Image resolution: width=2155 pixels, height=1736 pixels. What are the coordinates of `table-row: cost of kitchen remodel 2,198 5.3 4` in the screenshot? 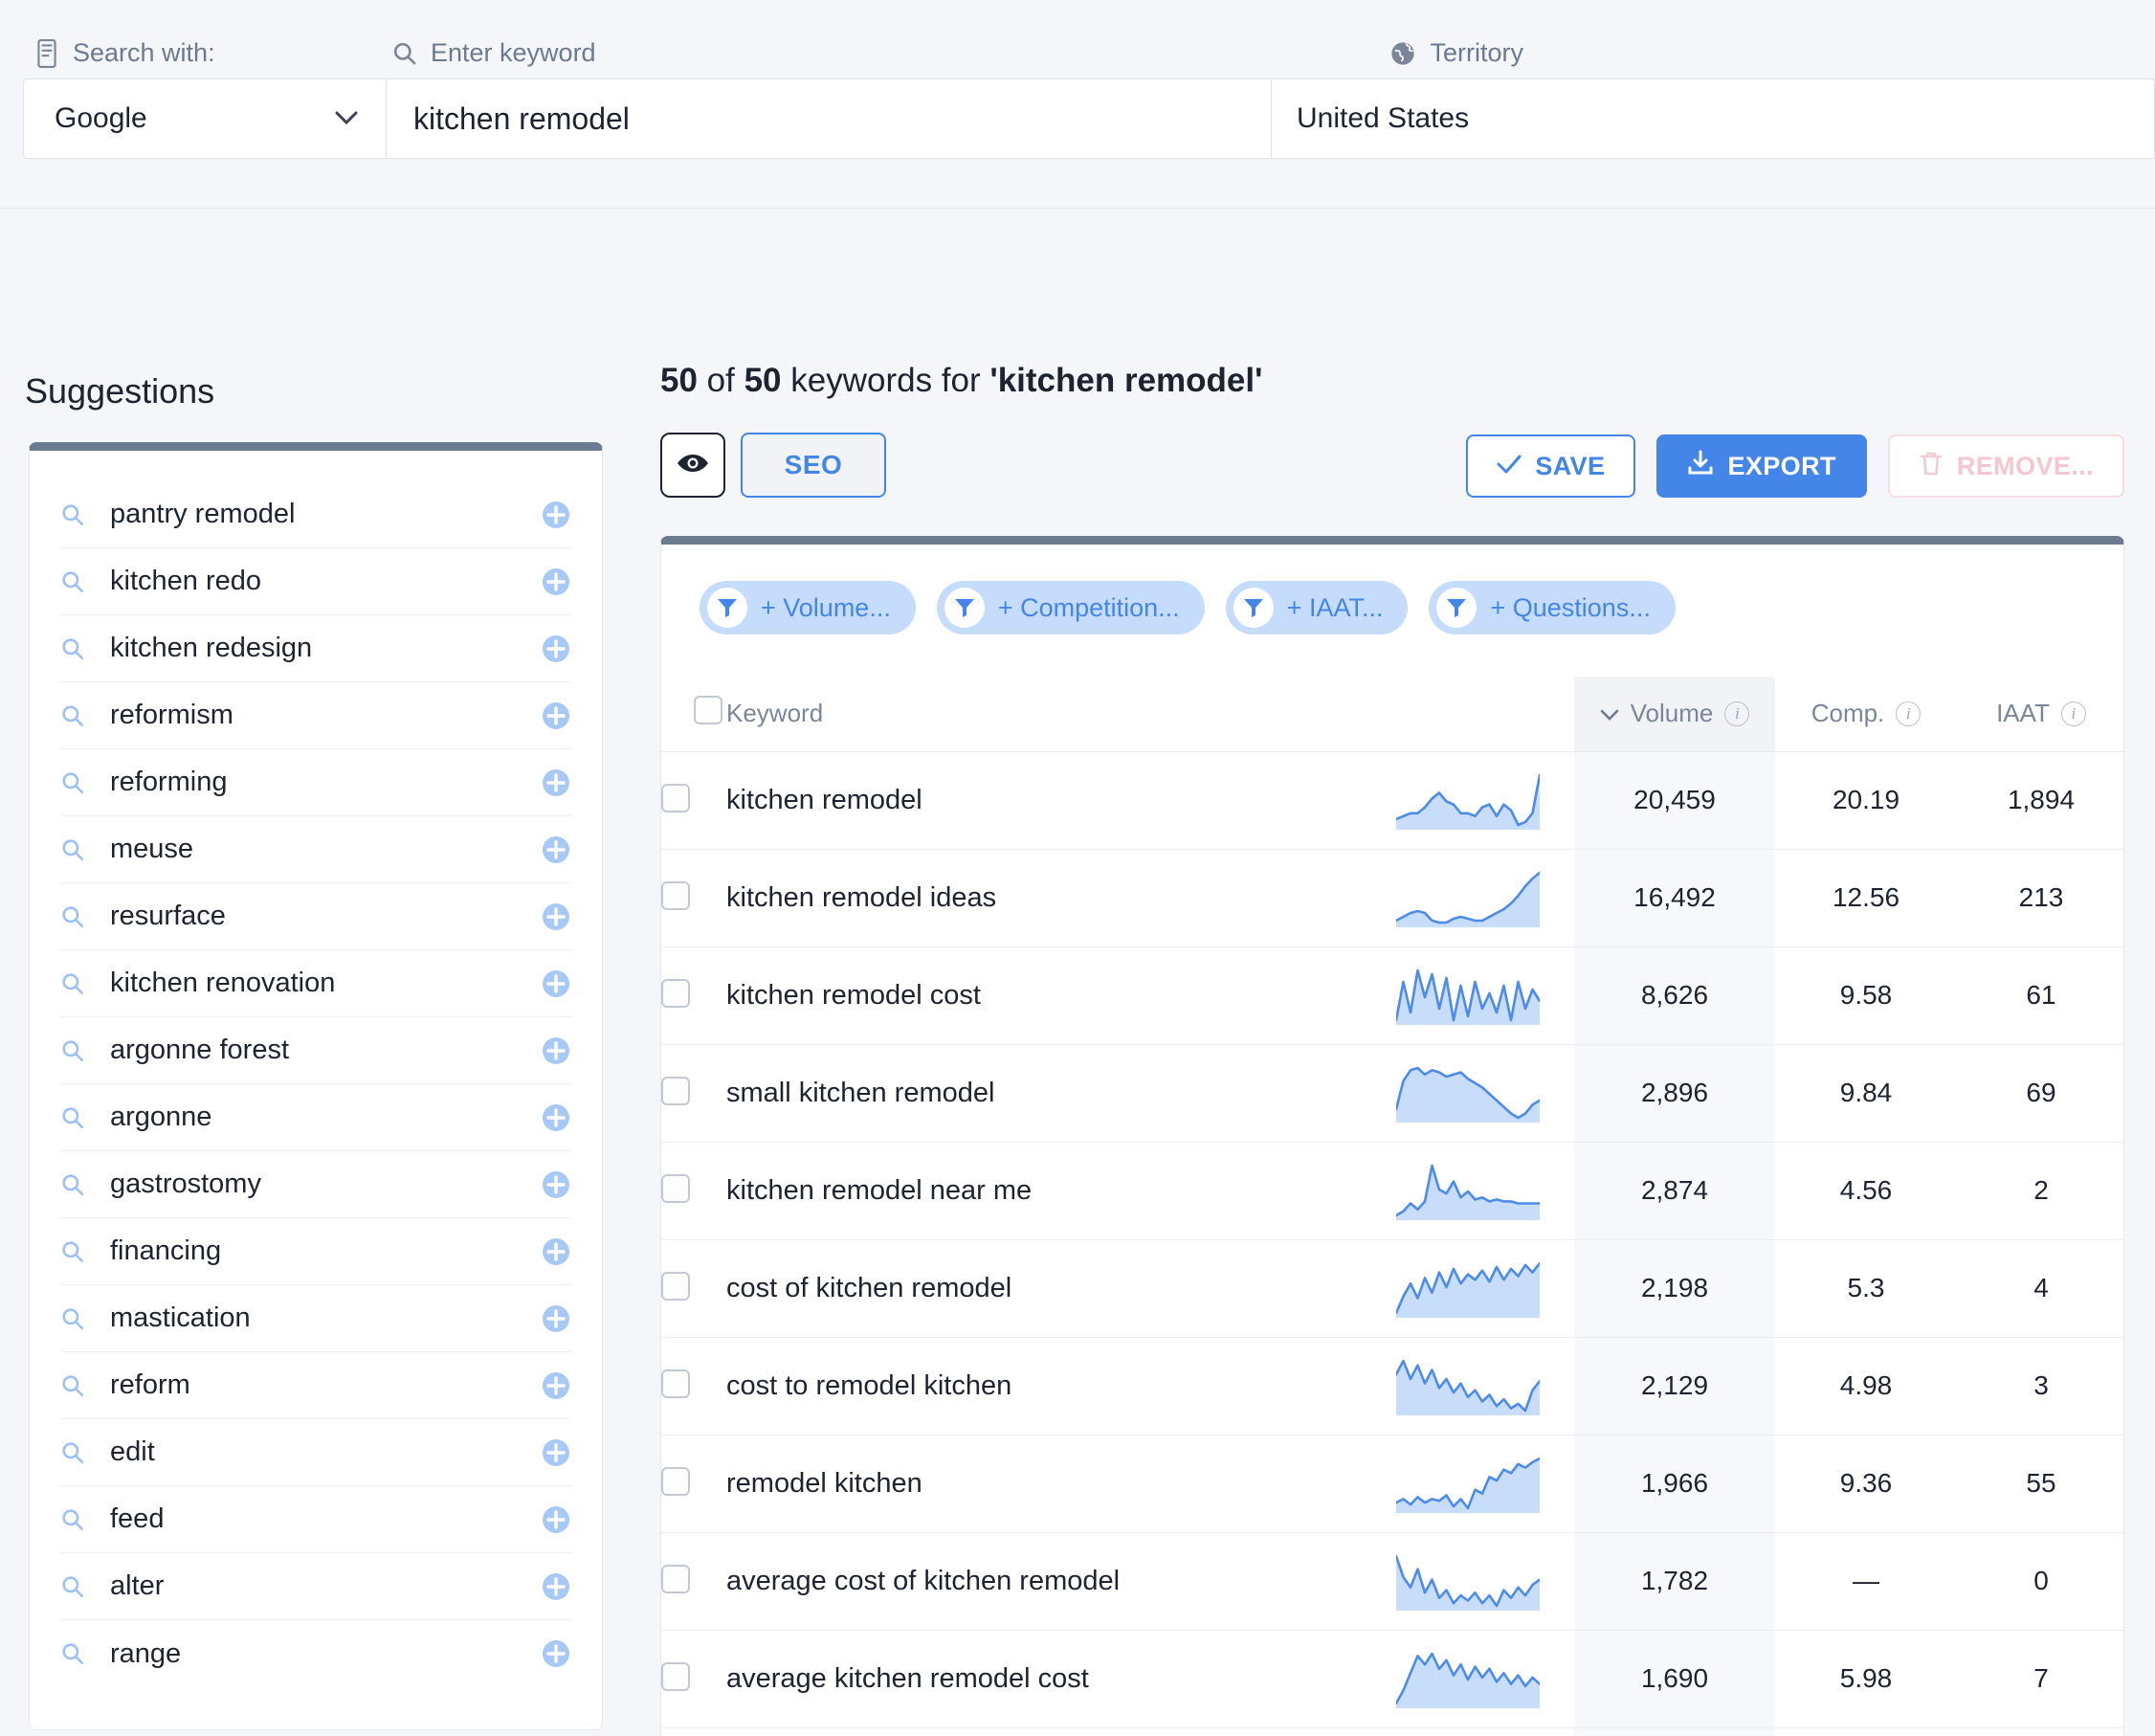 It's located at (1392, 1288).